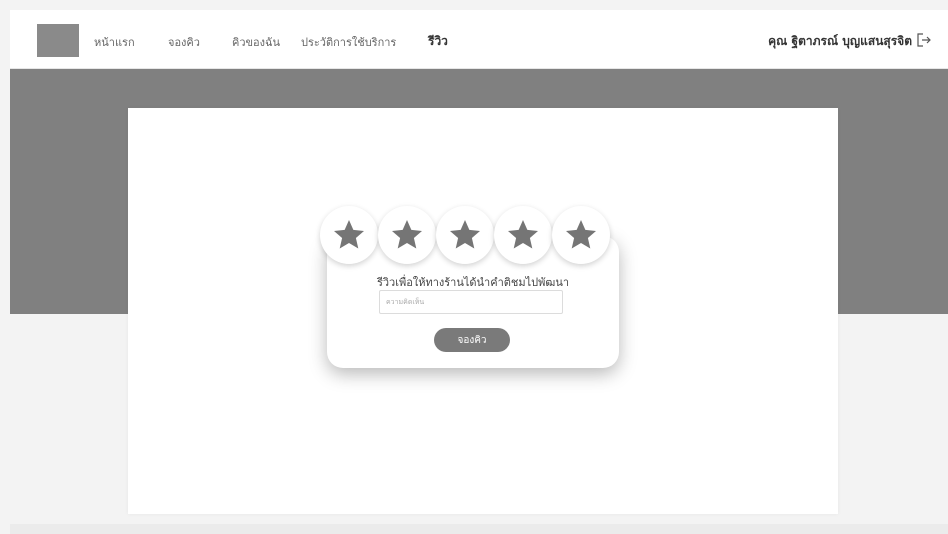  What do you see at coordinates (348, 42) in the screenshot?
I see `nav-item-history: ประวัติการใช้บริการ` at bounding box center [348, 42].